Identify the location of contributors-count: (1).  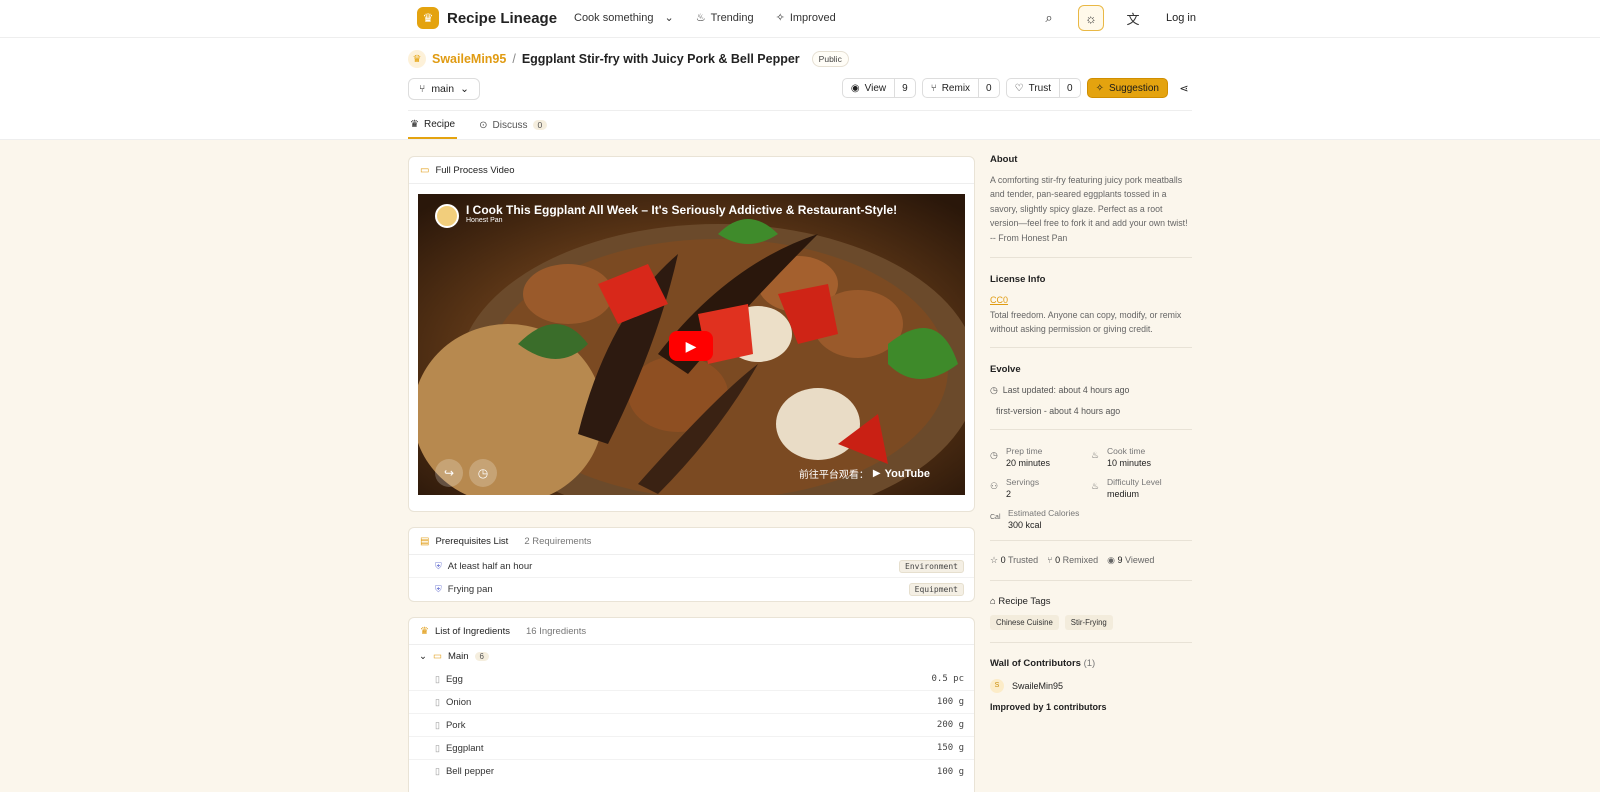
(1089, 663).